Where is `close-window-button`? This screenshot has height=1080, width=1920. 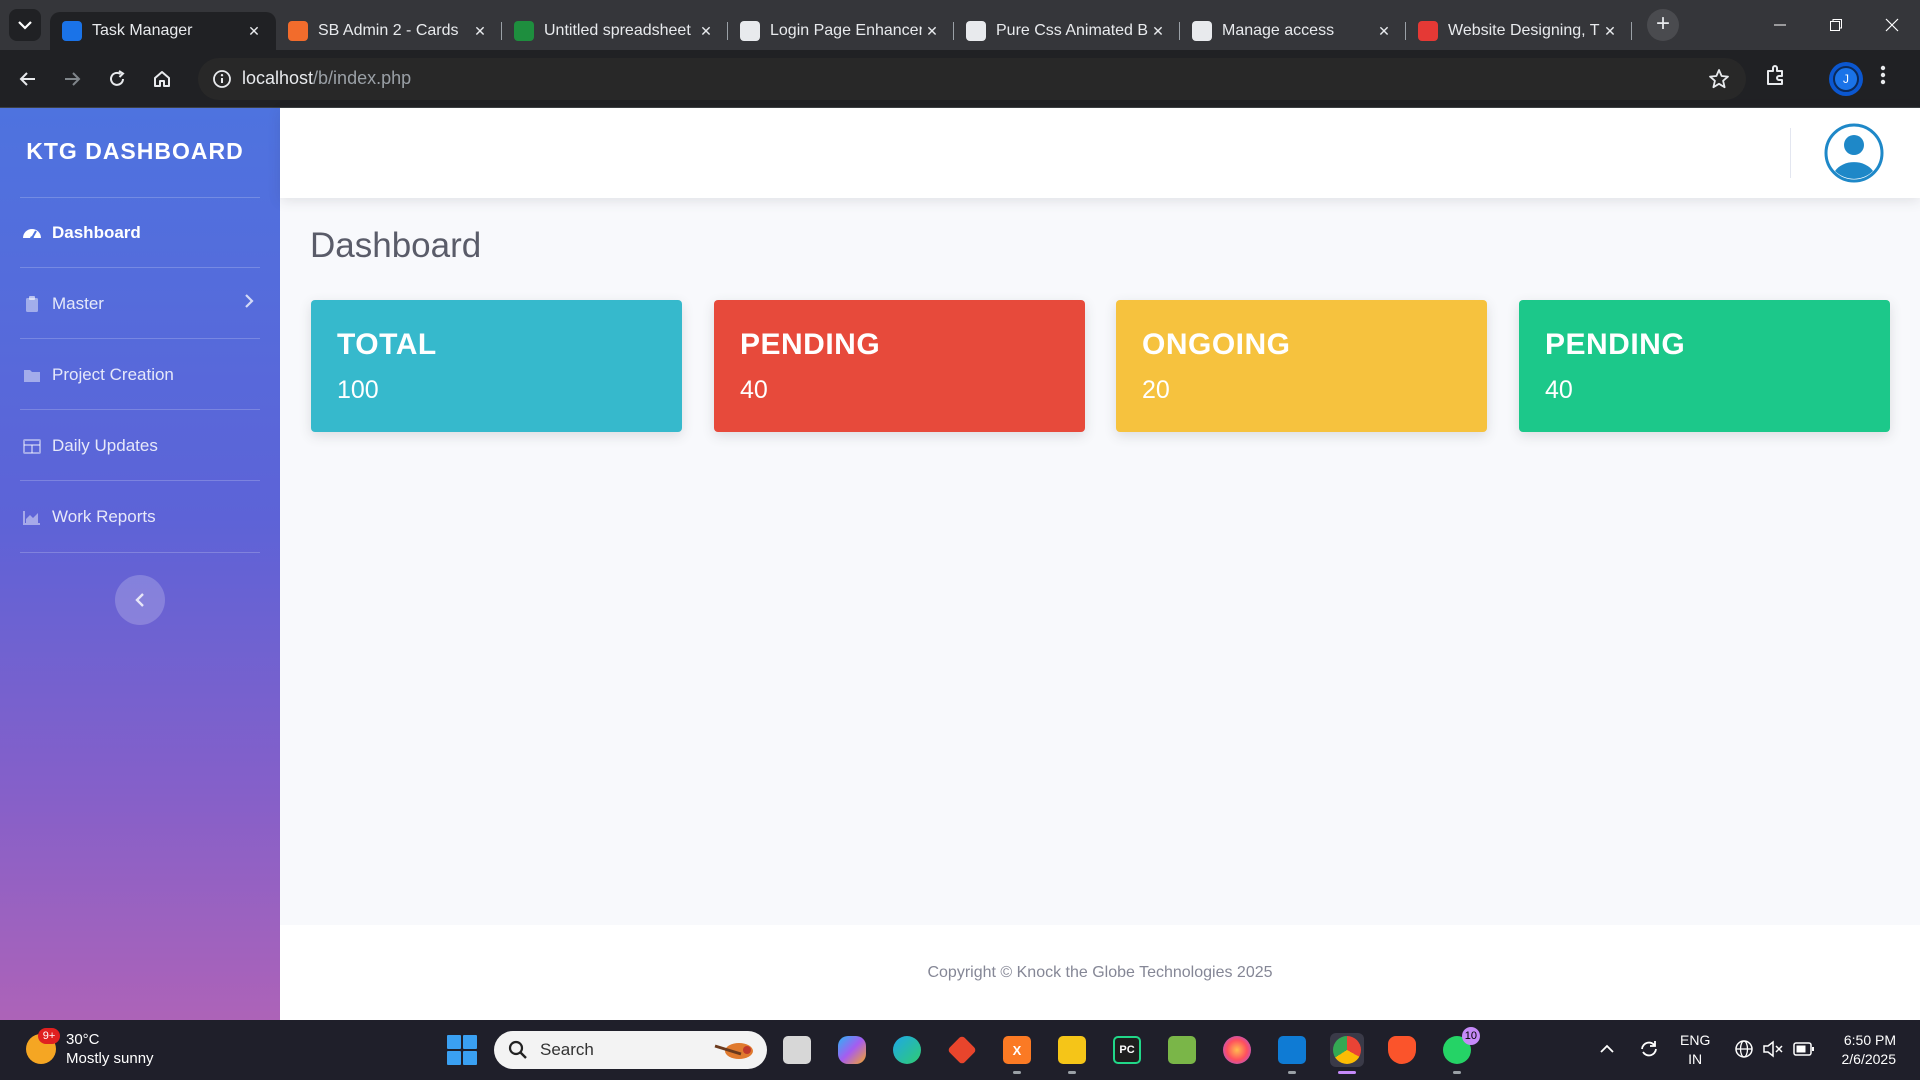 close-window-button is located at coordinates (1892, 25).